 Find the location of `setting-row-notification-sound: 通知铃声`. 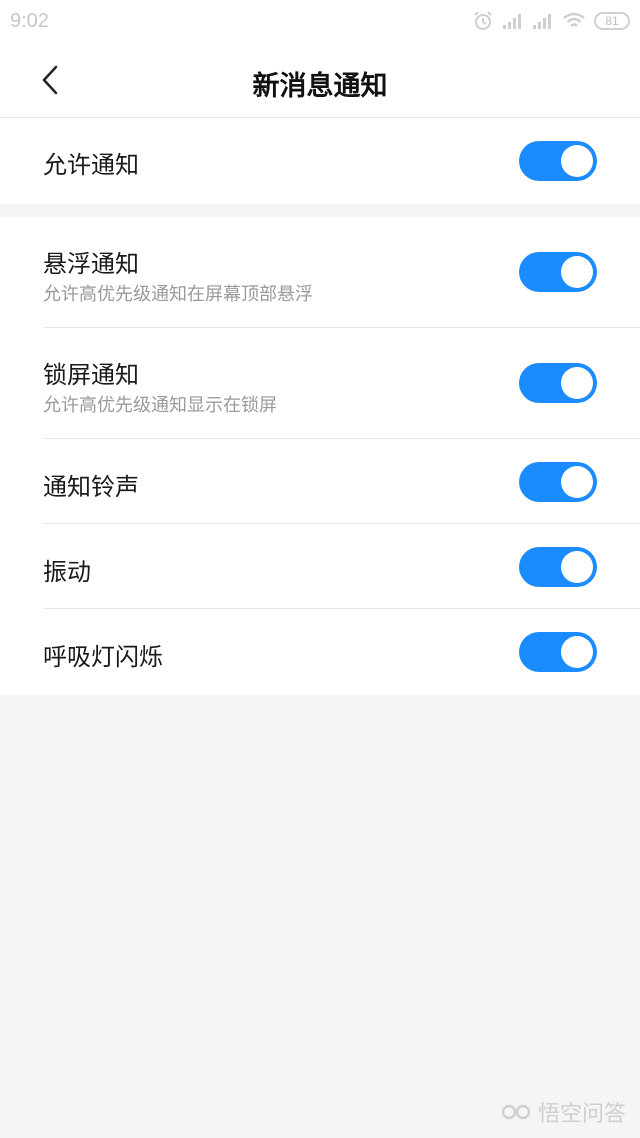

setting-row-notification-sound: 通知铃声 is located at coordinates (320, 481).